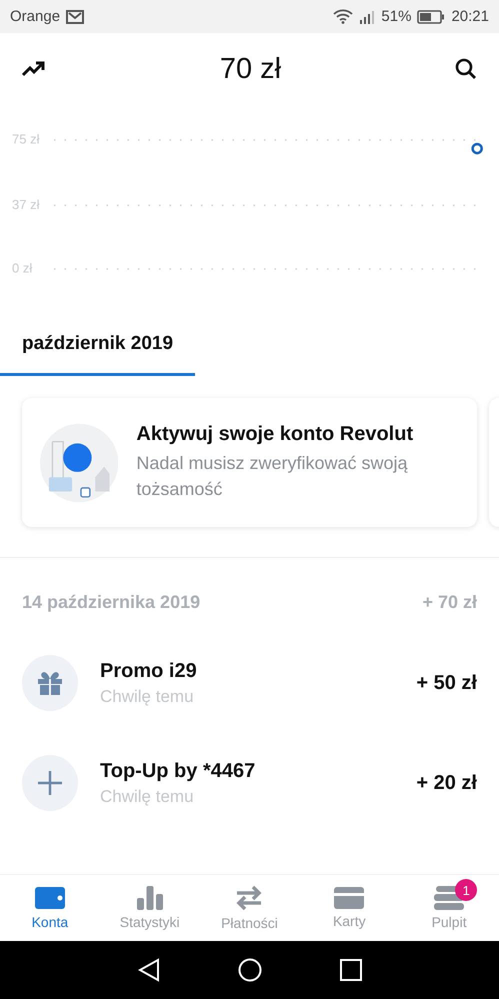 This screenshot has height=999, width=499. Describe the element at coordinates (50, 683) in the screenshot. I see `gift-icon` at that location.